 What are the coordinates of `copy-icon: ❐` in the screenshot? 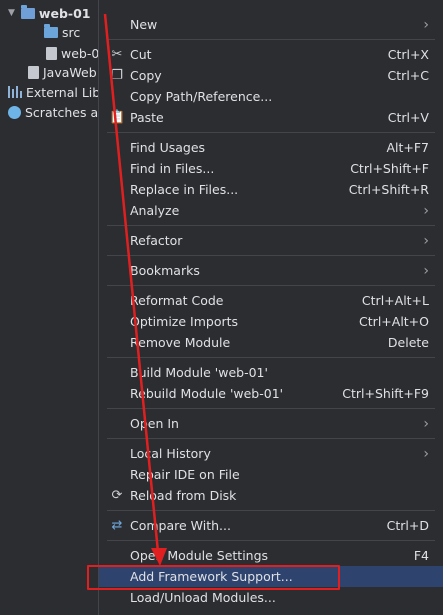 It's located at (117, 75).